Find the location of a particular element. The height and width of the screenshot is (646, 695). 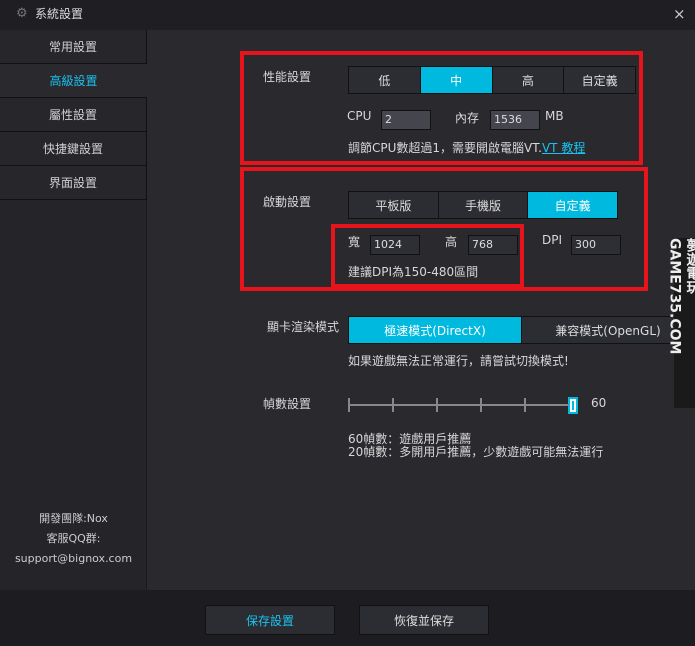

startup-custom: 自定義 is located at coordinates (573, 205).